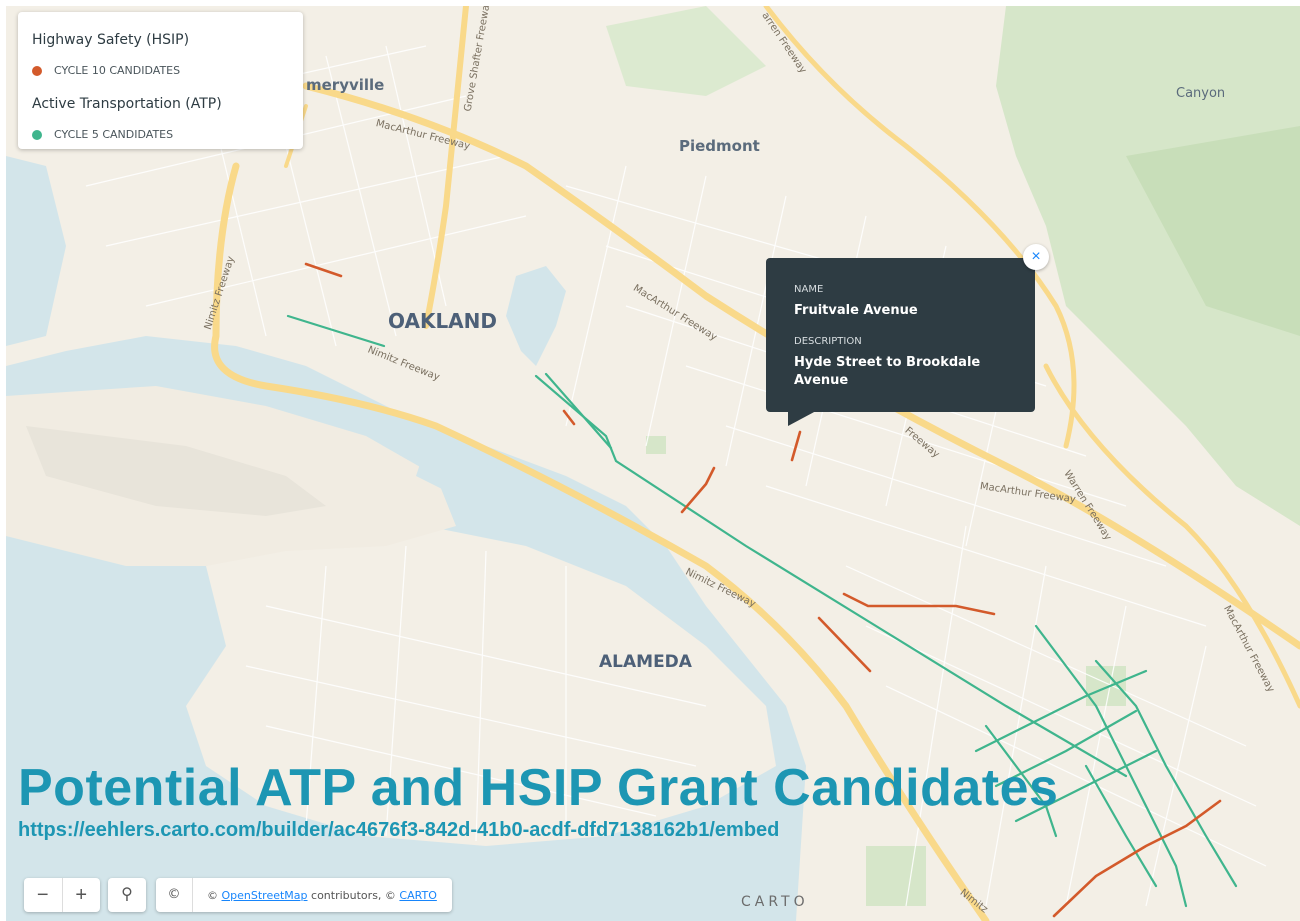 This screenshot has height=921, width=1300. I want to click on search-icon: ⚲, so click(127, 894).